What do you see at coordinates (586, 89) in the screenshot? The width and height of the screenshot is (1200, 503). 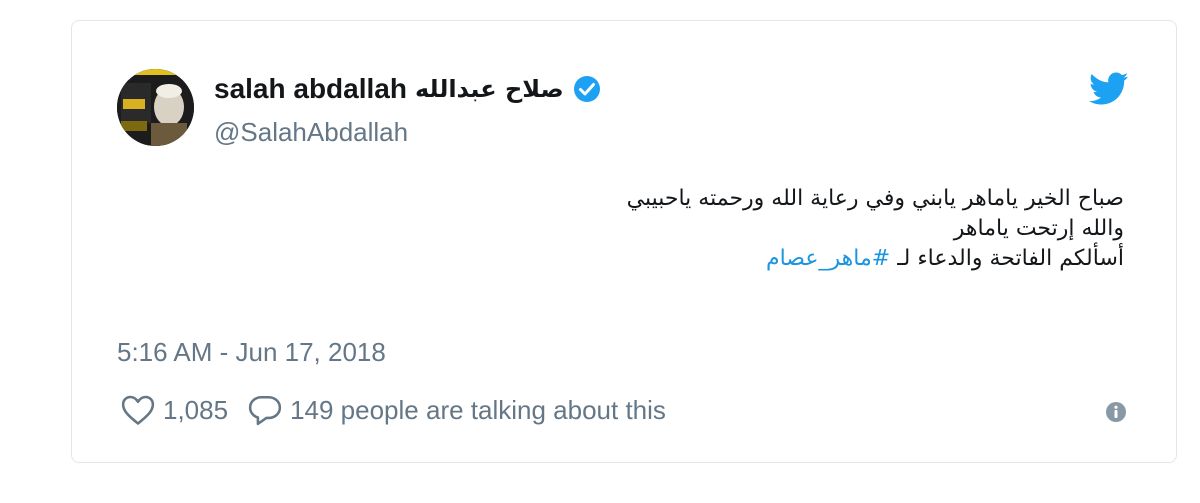 I see `verified-badge-icon` at bounding box center [586, 89].